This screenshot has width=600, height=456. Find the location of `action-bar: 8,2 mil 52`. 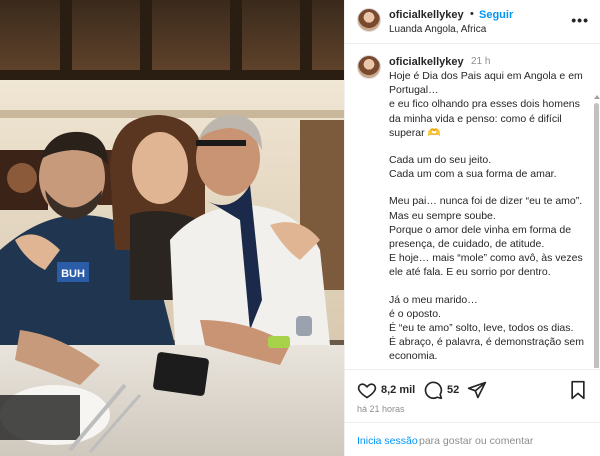

action-bar: 8,2 mil 52 is located at coordinates (472, 389).